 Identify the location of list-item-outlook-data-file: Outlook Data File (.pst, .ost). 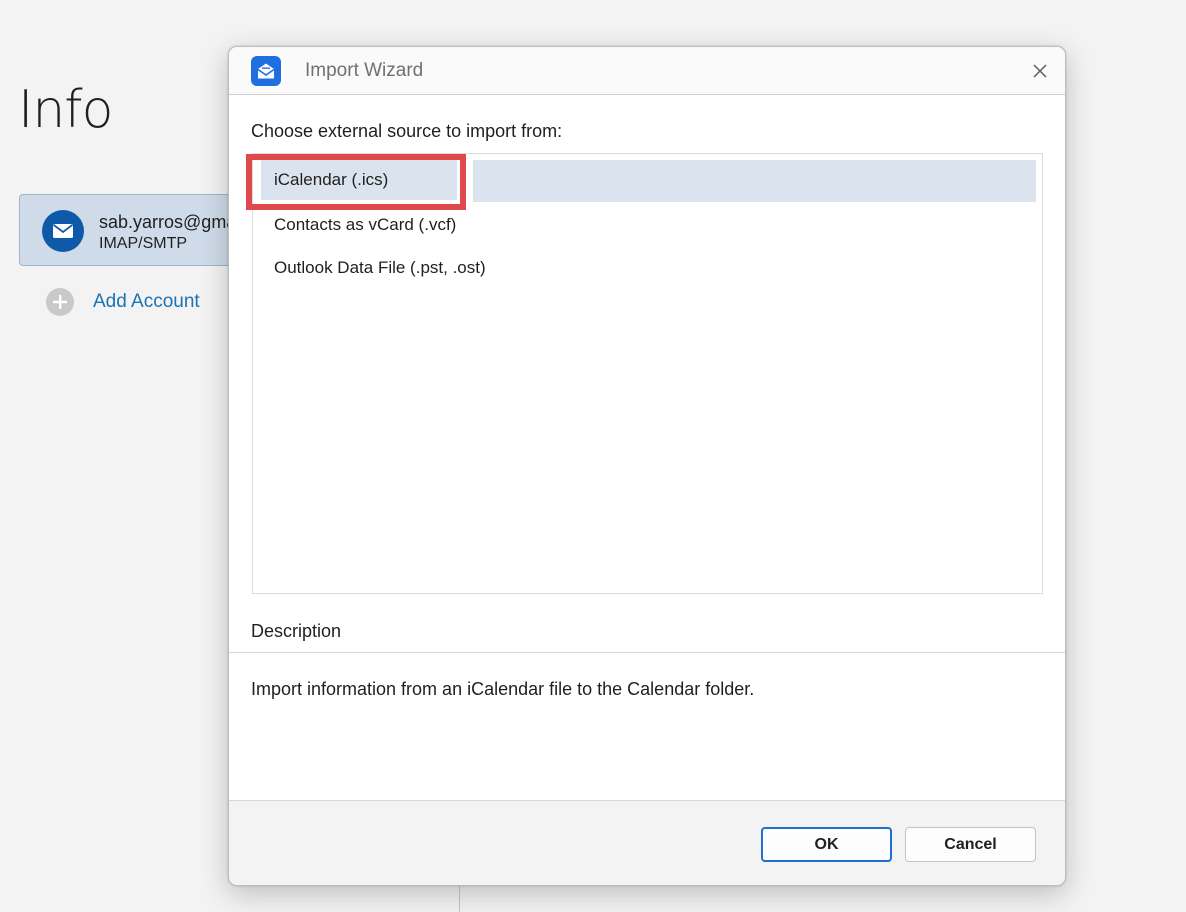
(380, 268).